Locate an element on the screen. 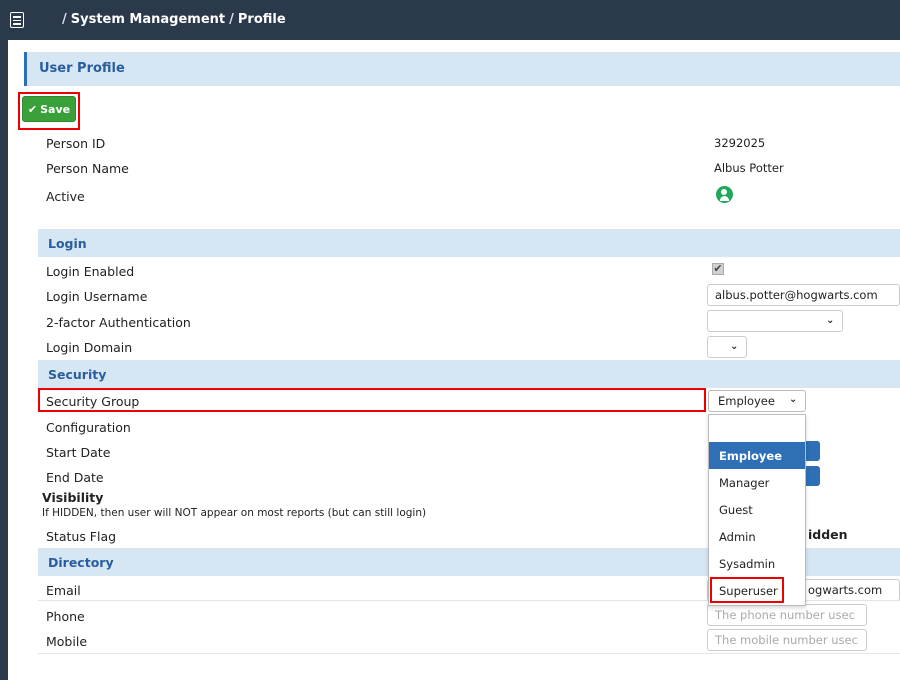 The width and height of the screenshot is (900, 680). login-domain-label: Login Domain is located at coordinates (89, 347).